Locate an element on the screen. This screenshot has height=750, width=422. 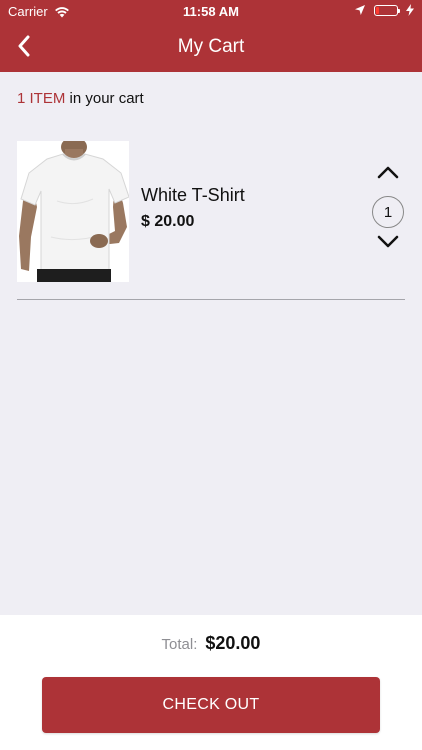
page-title: My Cart is located at coordinates (211, 46).